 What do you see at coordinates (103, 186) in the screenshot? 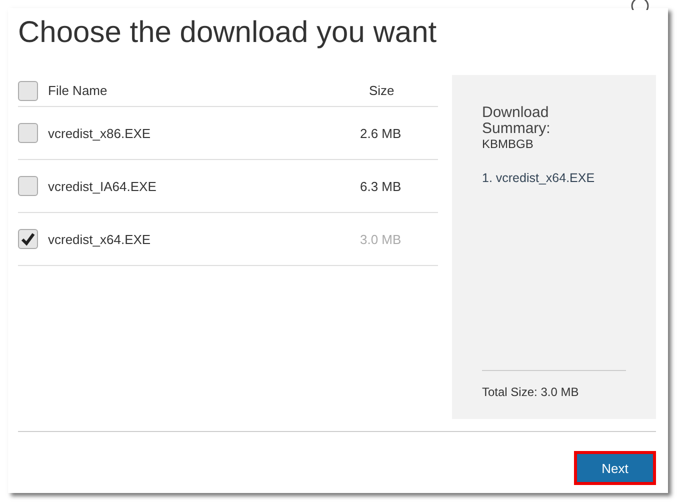
I see `file-name: vcredist_IA64.EXE` at bounding box center [103, 186].